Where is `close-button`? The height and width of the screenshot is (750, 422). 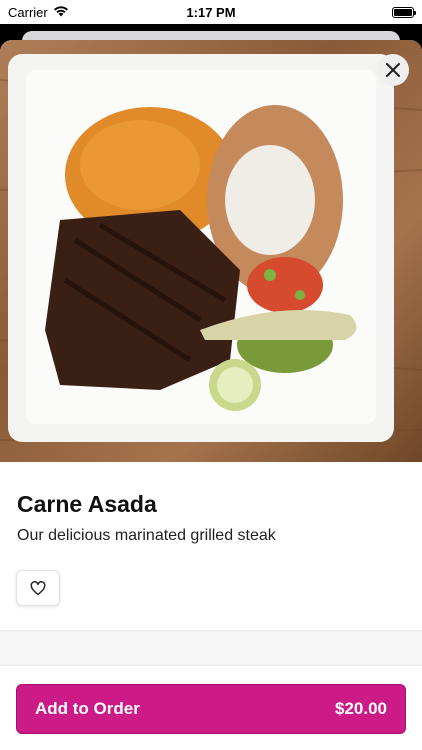
close-button is located at coordinates (393, 70).